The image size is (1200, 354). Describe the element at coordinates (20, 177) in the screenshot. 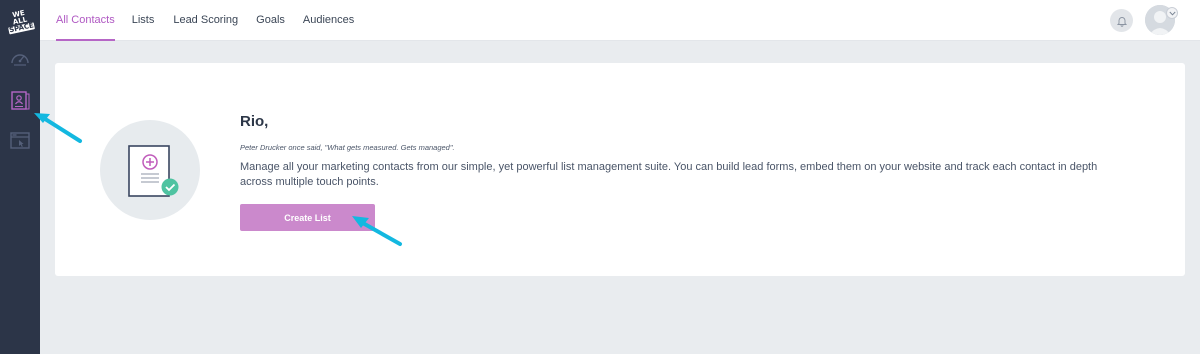

I see `sidebar: WE ALL SPACE` at that location.